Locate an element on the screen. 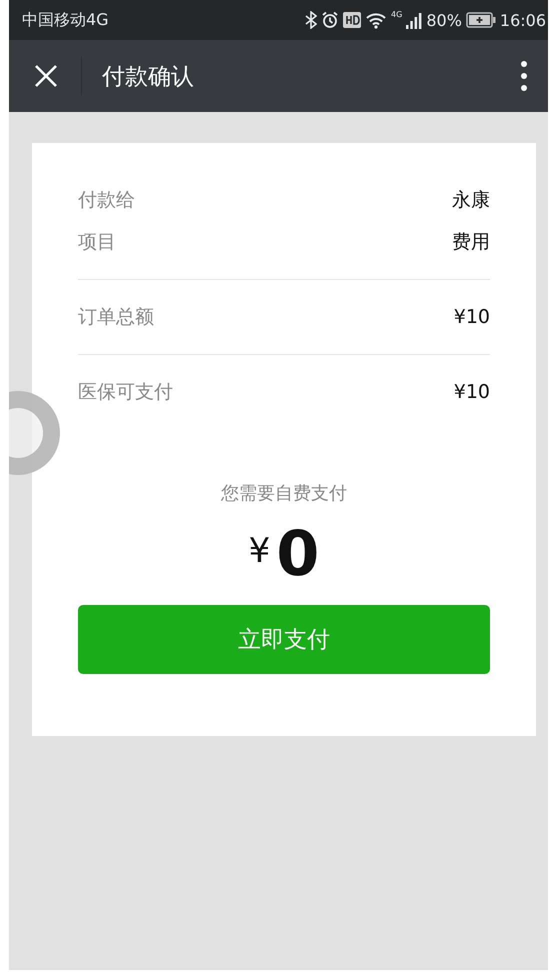  bluetooth-icon is located at coordinates (311, 20).